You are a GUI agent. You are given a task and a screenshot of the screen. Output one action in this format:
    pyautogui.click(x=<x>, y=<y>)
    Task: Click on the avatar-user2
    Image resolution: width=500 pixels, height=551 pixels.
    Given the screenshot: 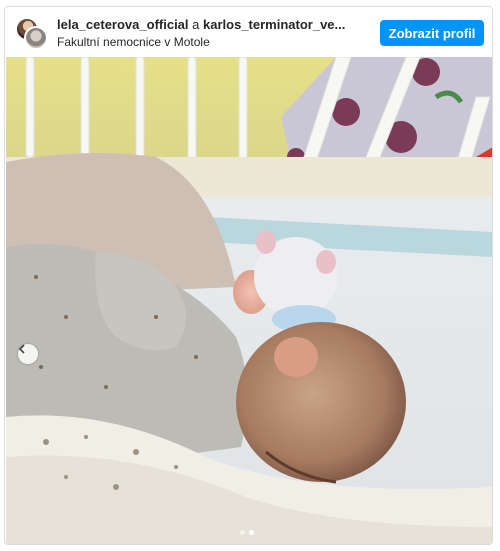 What is the action you would take?
    pyautogui.click(x=36, y=38)
    